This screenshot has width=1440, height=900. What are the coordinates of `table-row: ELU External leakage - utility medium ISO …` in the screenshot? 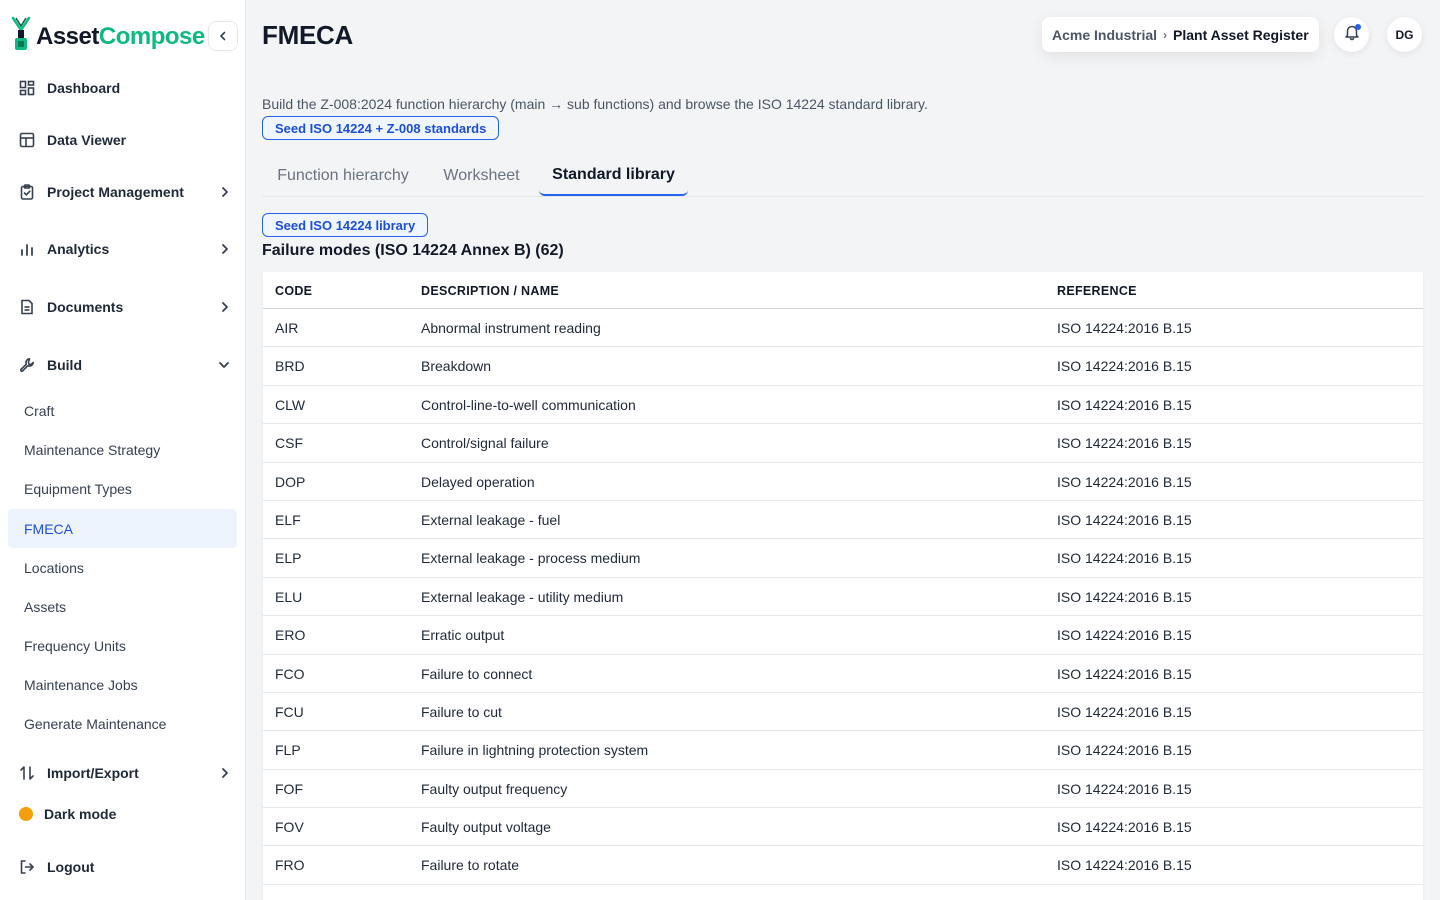 It's located at (843, 597).